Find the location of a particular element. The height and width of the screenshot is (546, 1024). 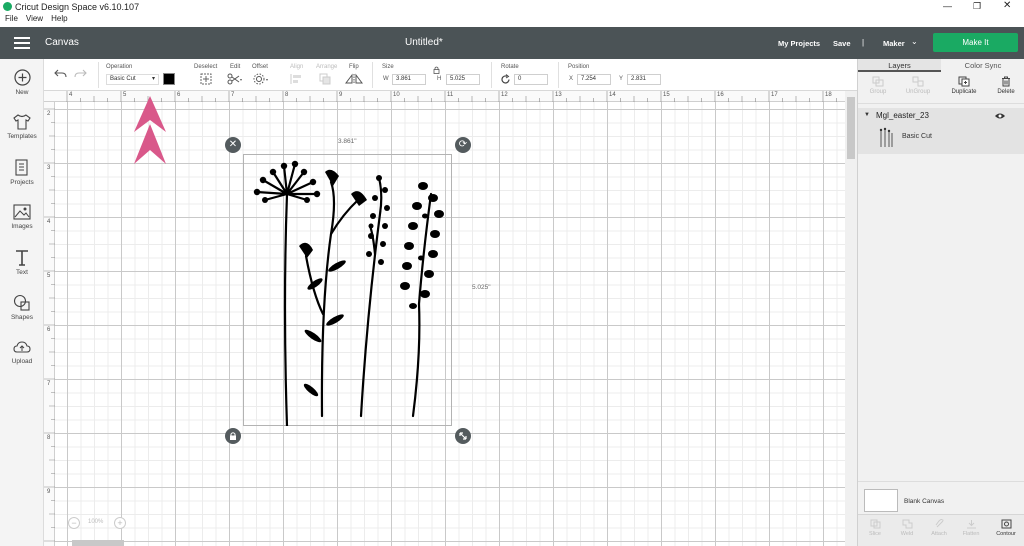

offset-icon is located at coordinates (261, 79).